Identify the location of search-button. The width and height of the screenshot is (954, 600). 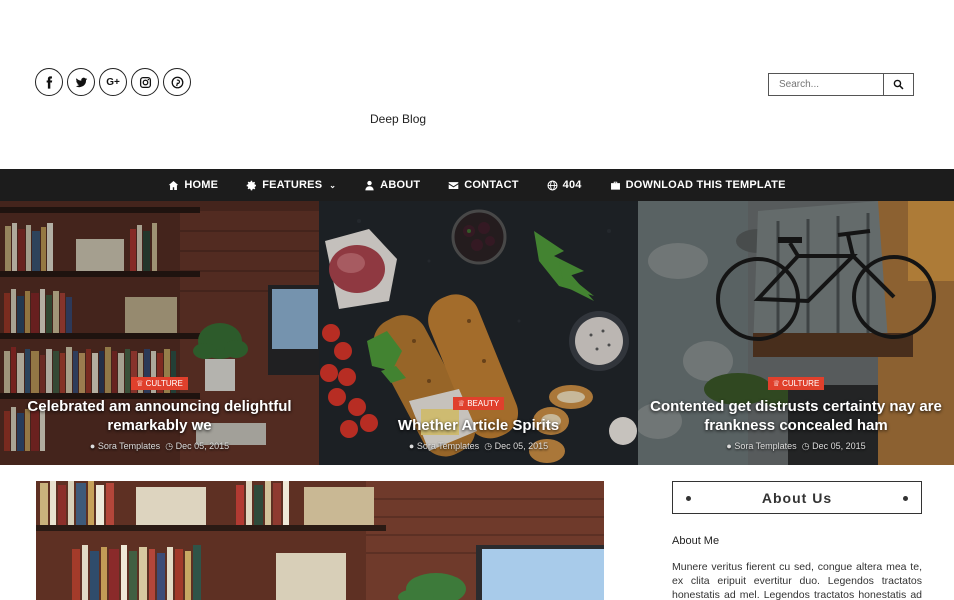
(899, 84).